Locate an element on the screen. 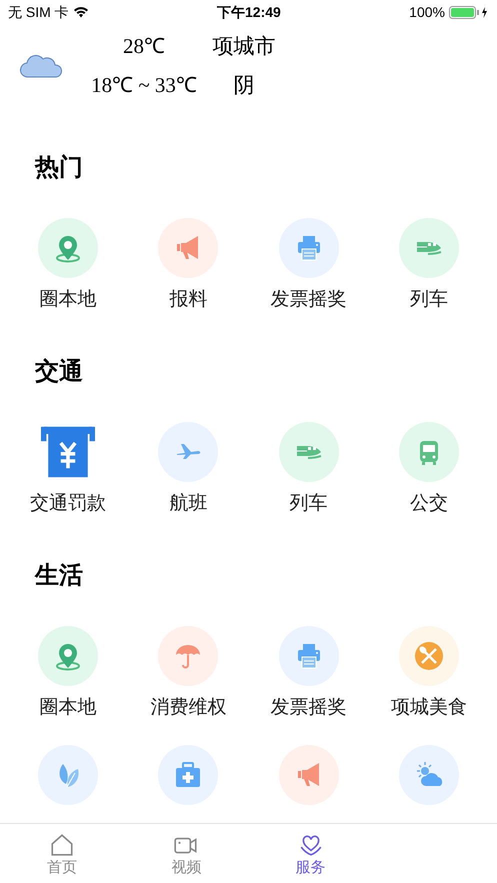 This screenshot has width=497, height=883. service-label: 消费维权 is located at coordinates (188, 708).